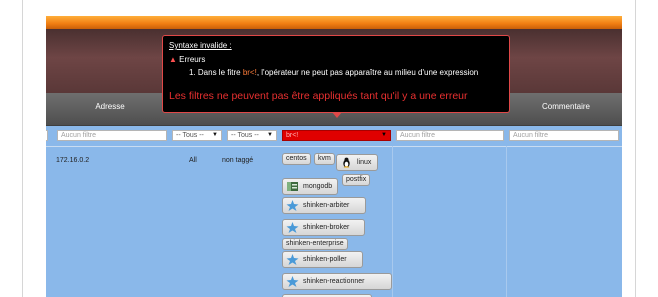  I want to click on tag-postfix: postfix, so click(356, 180).